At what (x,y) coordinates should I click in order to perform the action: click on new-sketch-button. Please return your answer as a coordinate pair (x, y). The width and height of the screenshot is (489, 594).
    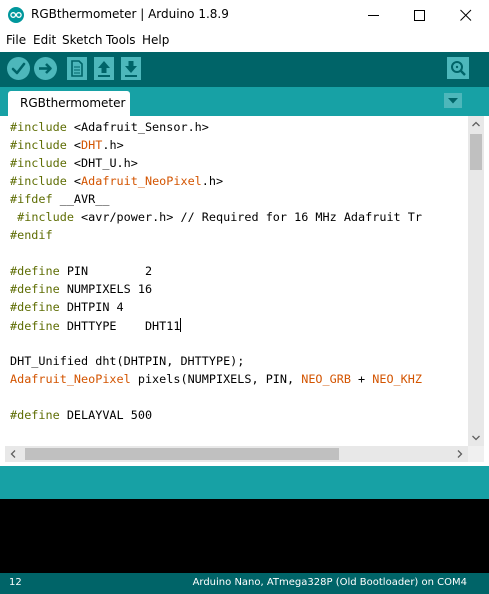
    Looking at the image, I should click on (77, 68).